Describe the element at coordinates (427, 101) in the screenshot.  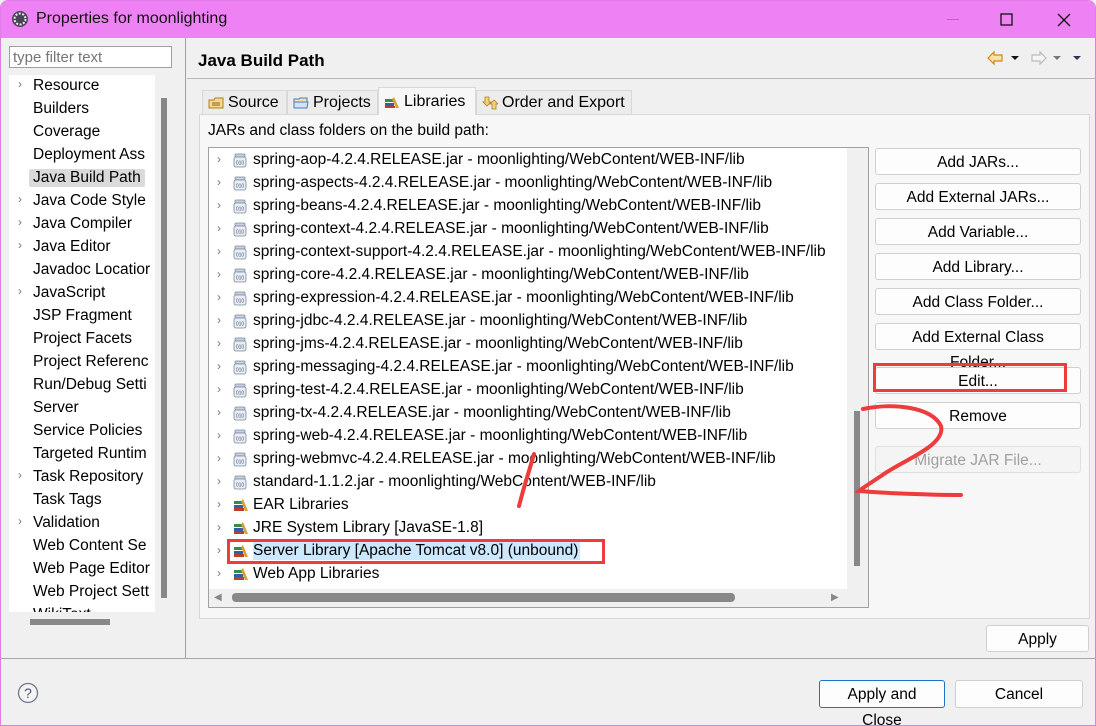
I see `tab-libraries: Libraries` at that location.